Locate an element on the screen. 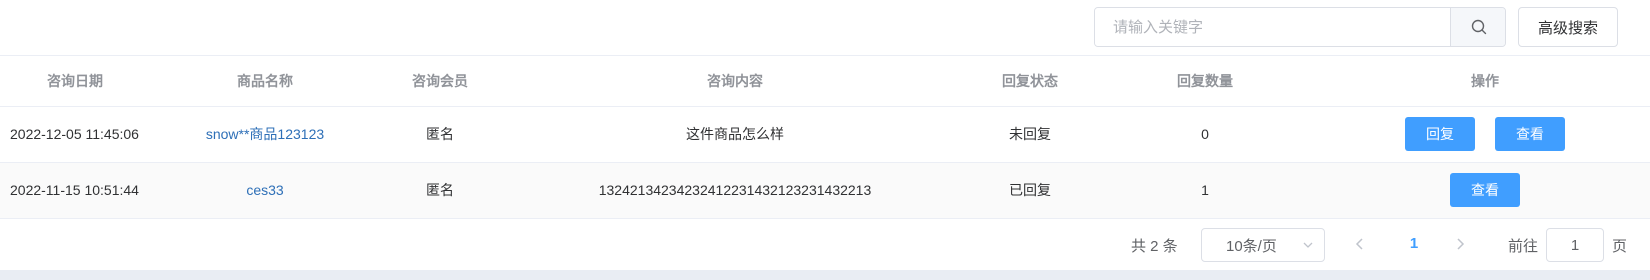 This screenshot has width=1650, height=280. cell-date: 2022-11-15 10:51:44 is located at coordinates (75, 190).